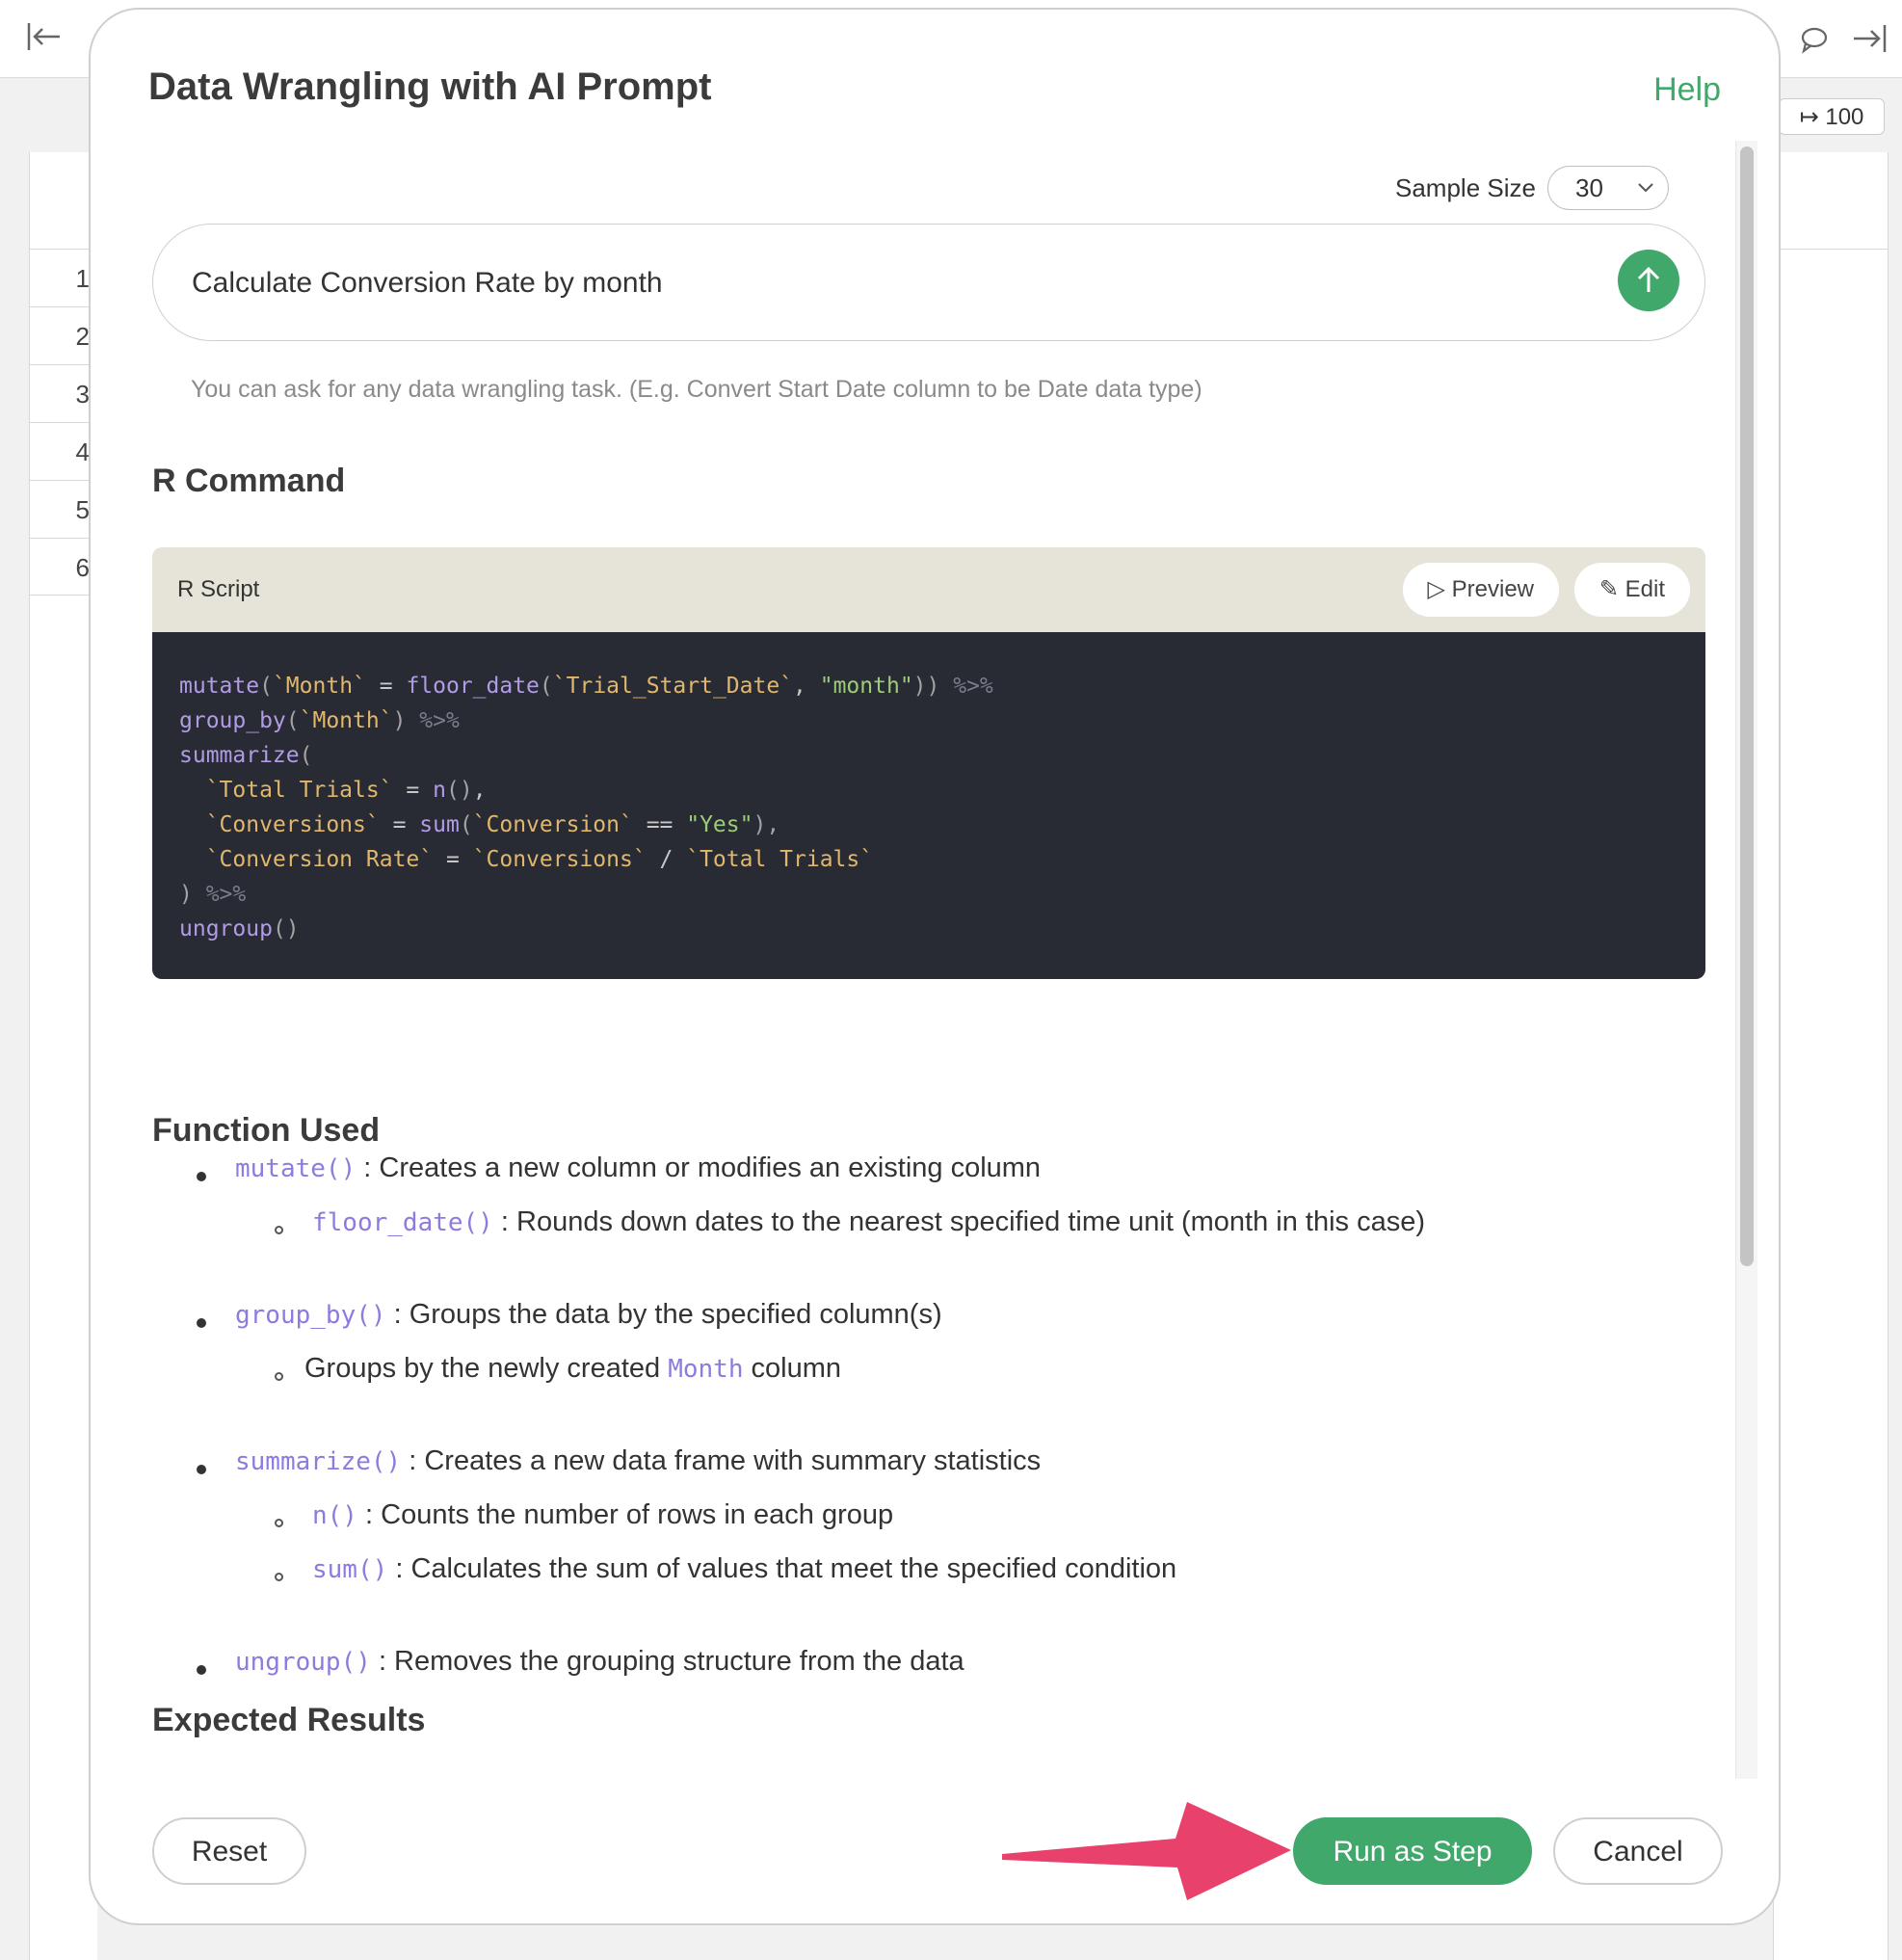 The width and height of the screenshot is (1902, 1960). Describe the element at coordinates (310, 1315) in the screenshot. I see `function-name: group_by()` at that location.